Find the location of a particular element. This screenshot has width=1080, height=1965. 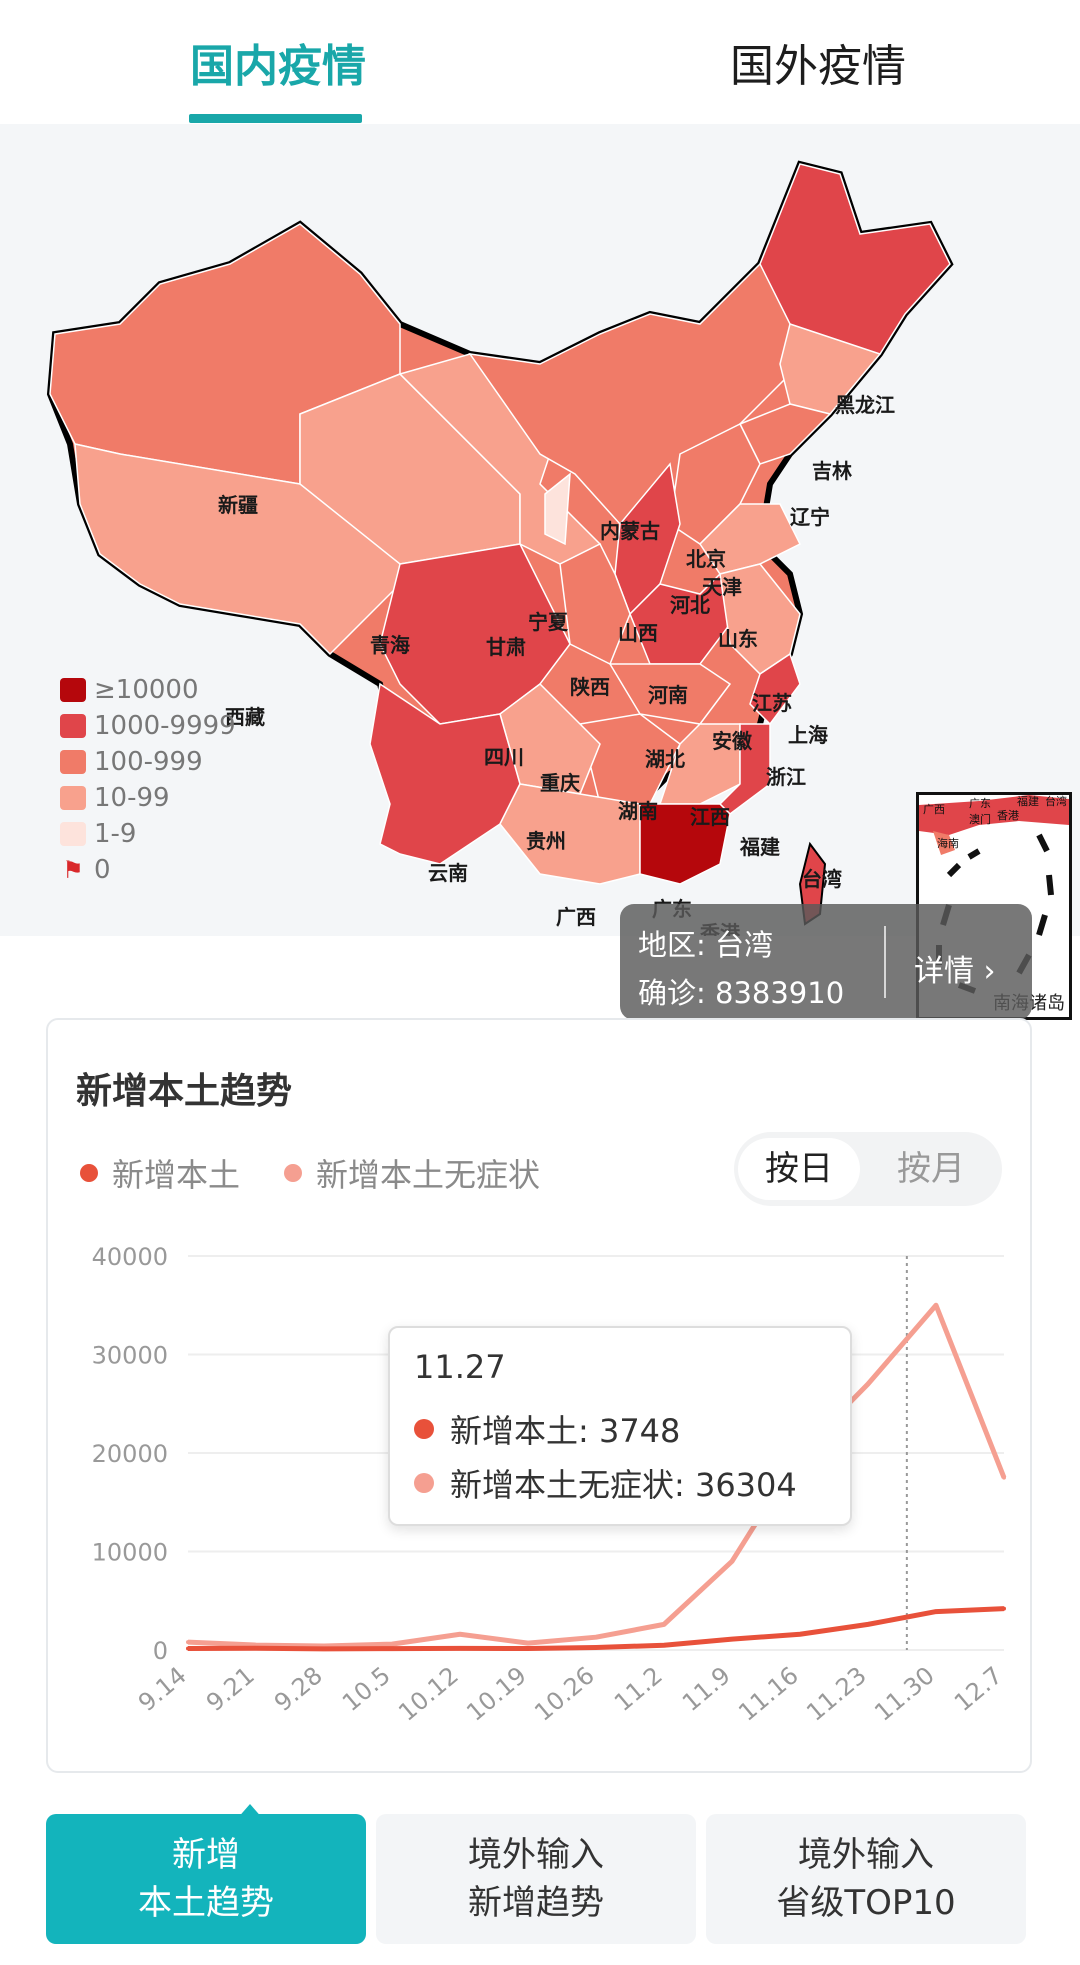

inset-place: 广东 is located at coordinates (980, 803).